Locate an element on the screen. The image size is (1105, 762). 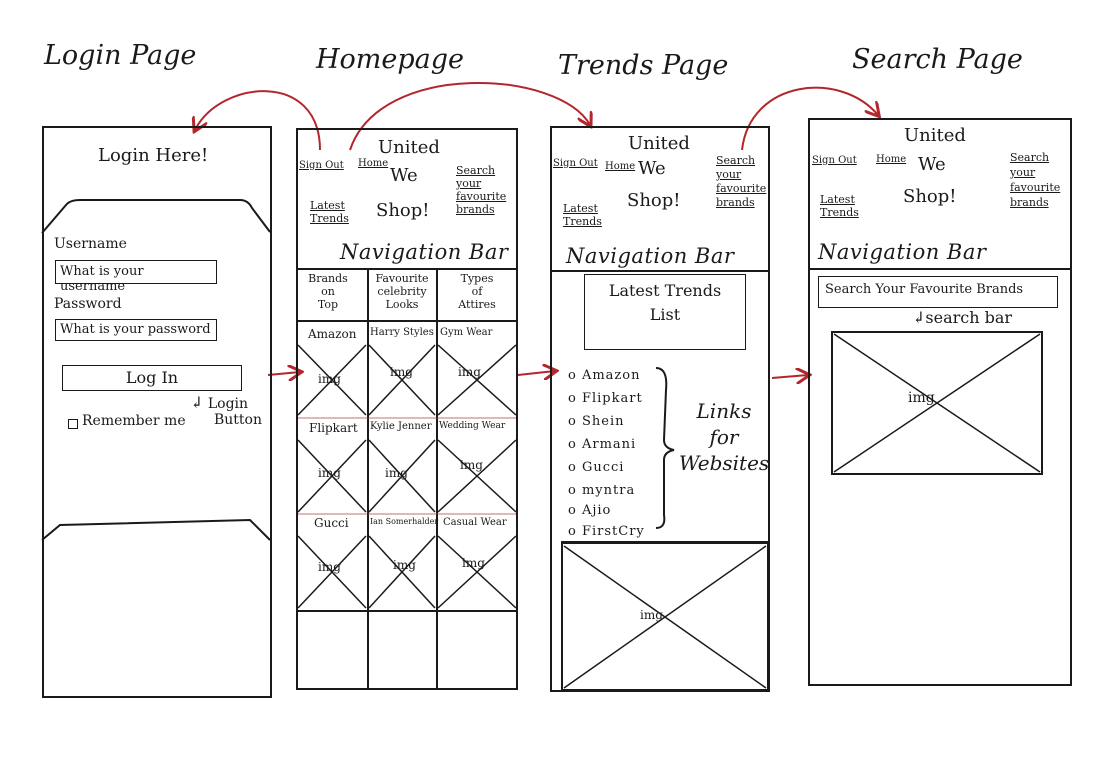
links-for-websites-note: Links for Websites is located at coordinates (724, 437).